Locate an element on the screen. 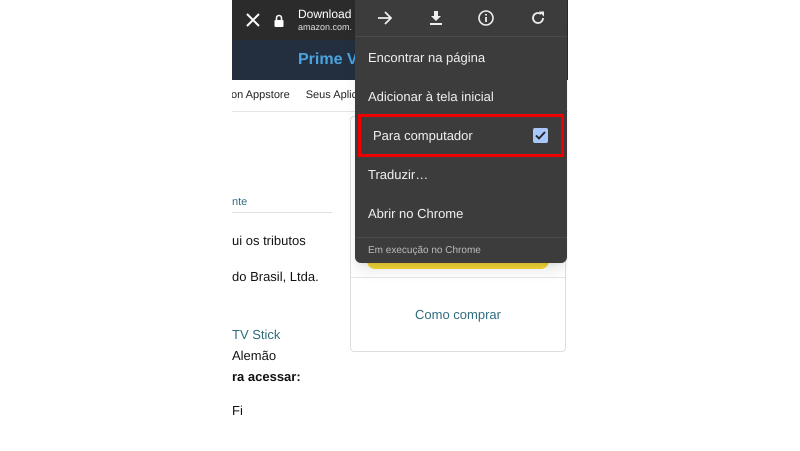  info-icon is located at coordinates (486, 18).